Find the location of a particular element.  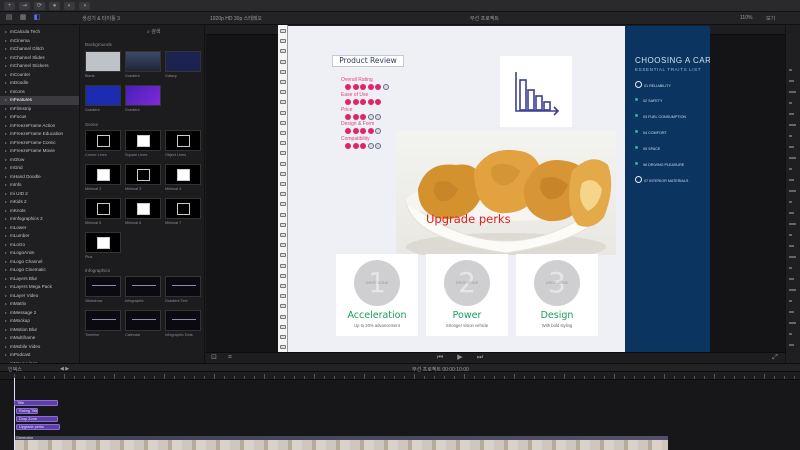

drop-zone-card: 2 DROP ZONE Power Stronger vision vehicle is located at coordinates (467, 295).